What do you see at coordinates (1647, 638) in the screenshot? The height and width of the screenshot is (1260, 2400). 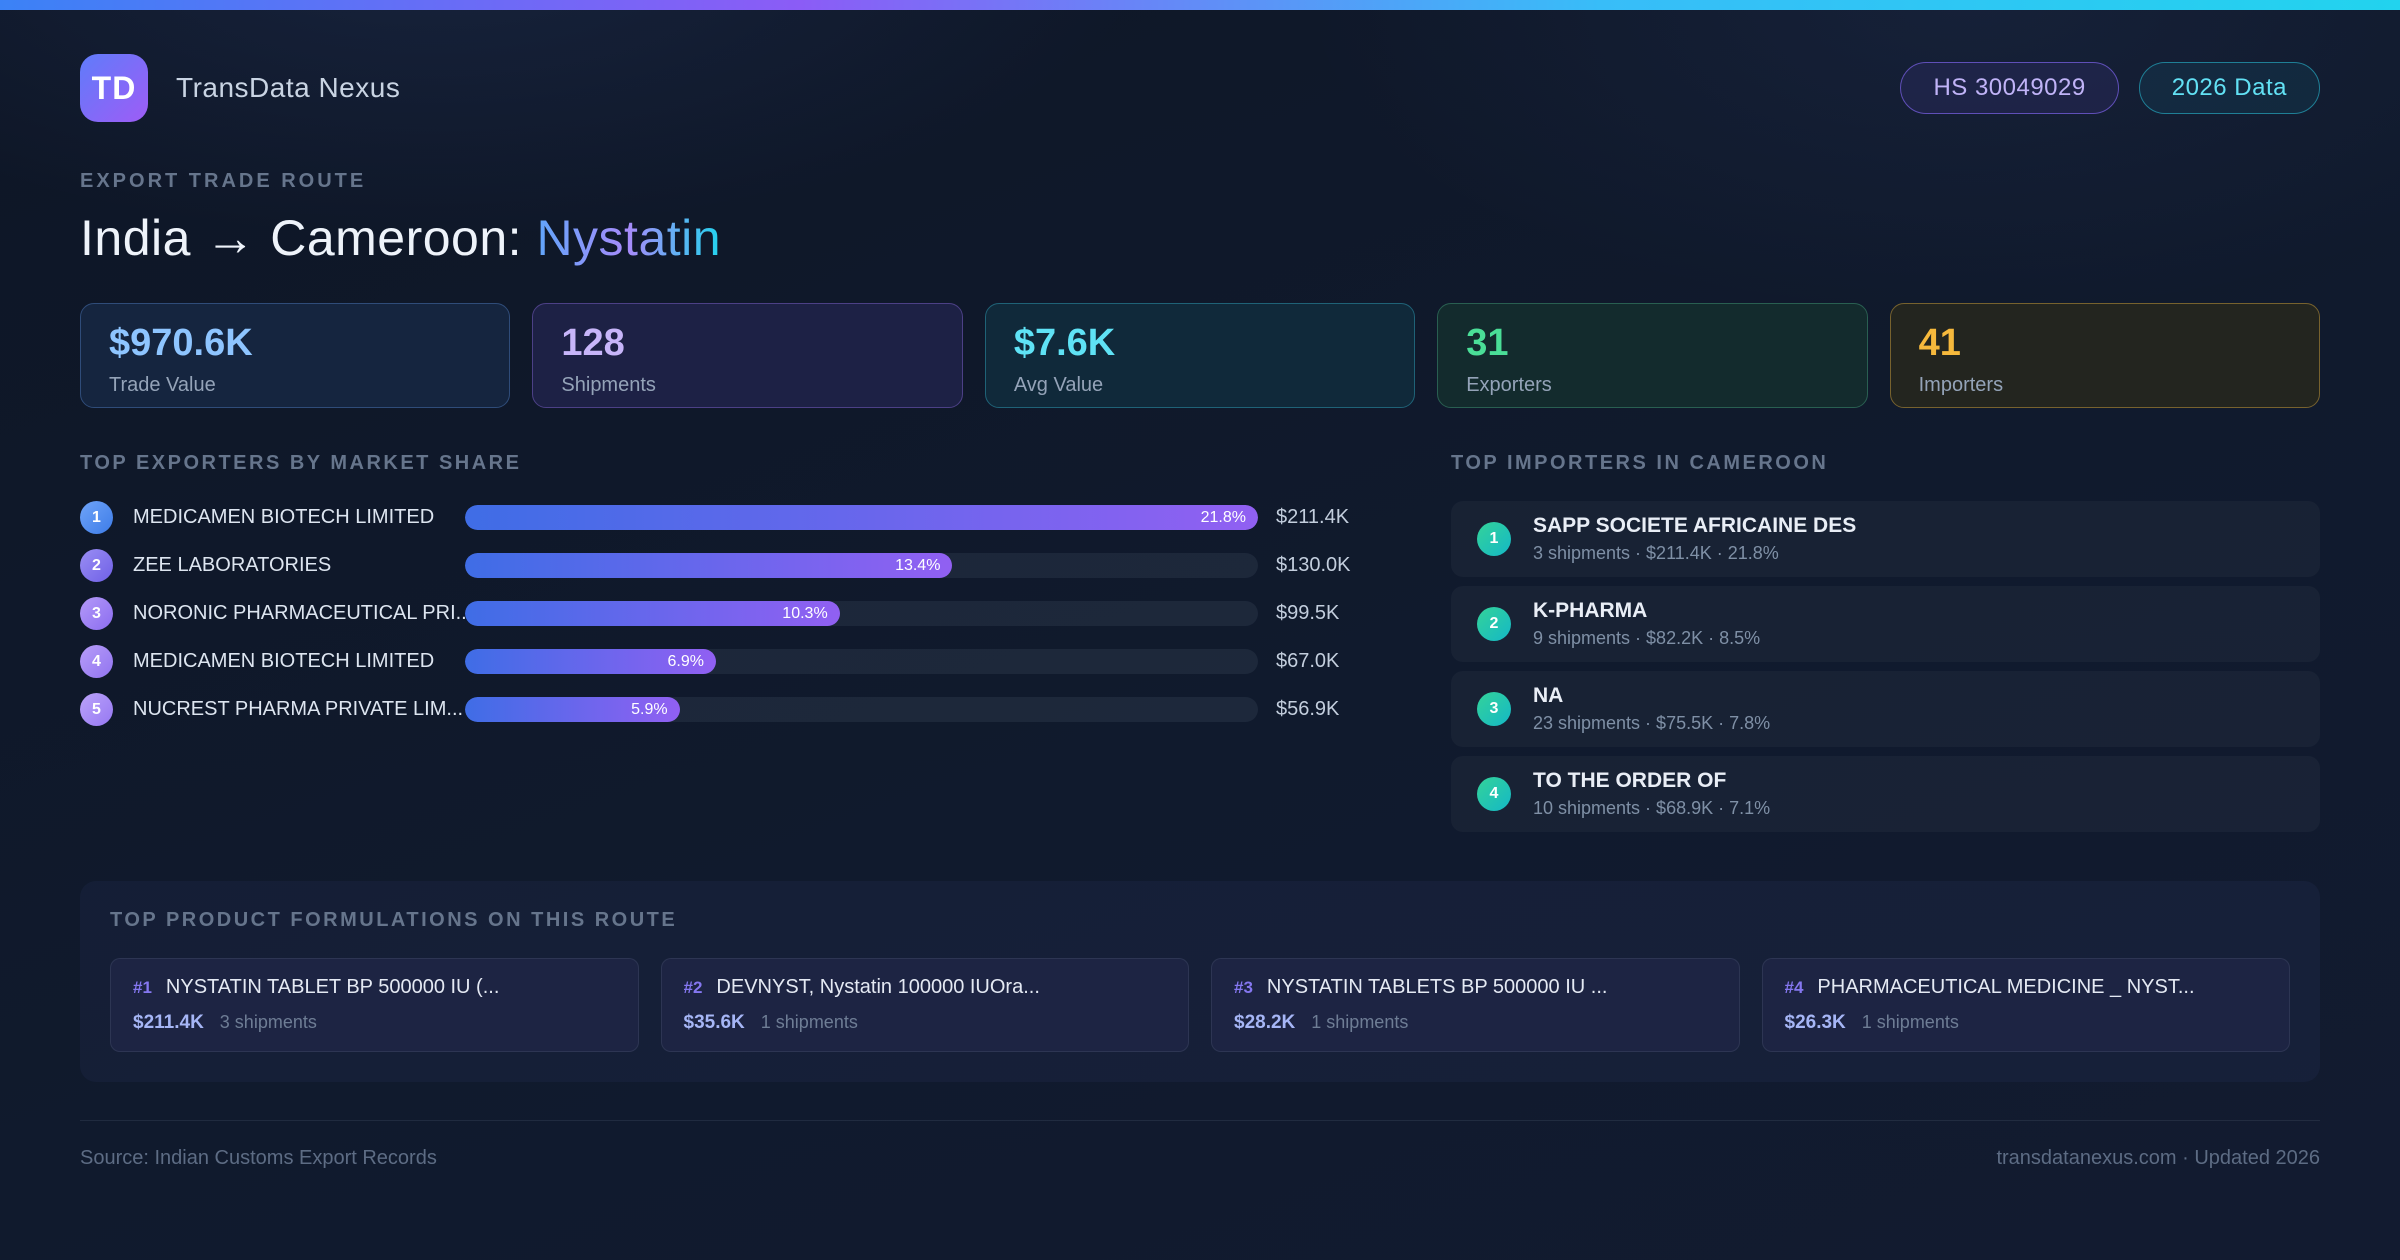 I see `importer-detail: 9 shipments · $82.2K · 8.5%` at bounding box center [1647, 638].